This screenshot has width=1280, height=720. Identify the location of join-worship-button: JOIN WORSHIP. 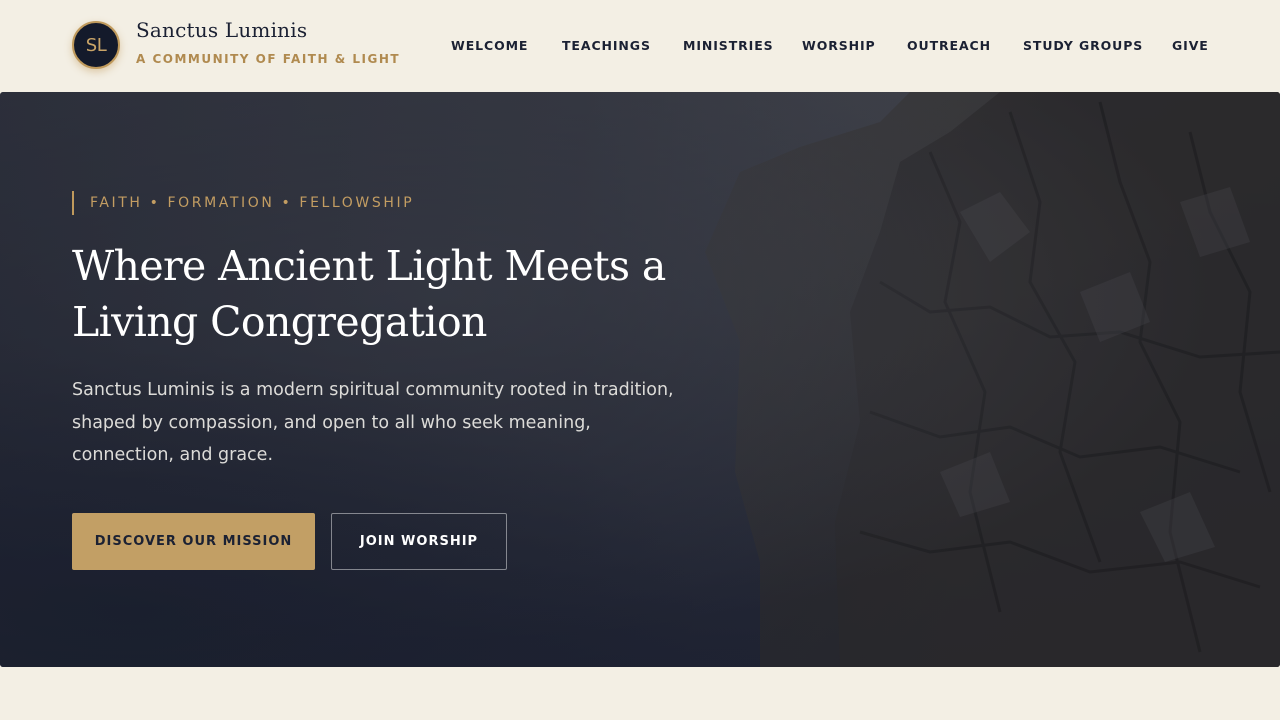
(419, 541).